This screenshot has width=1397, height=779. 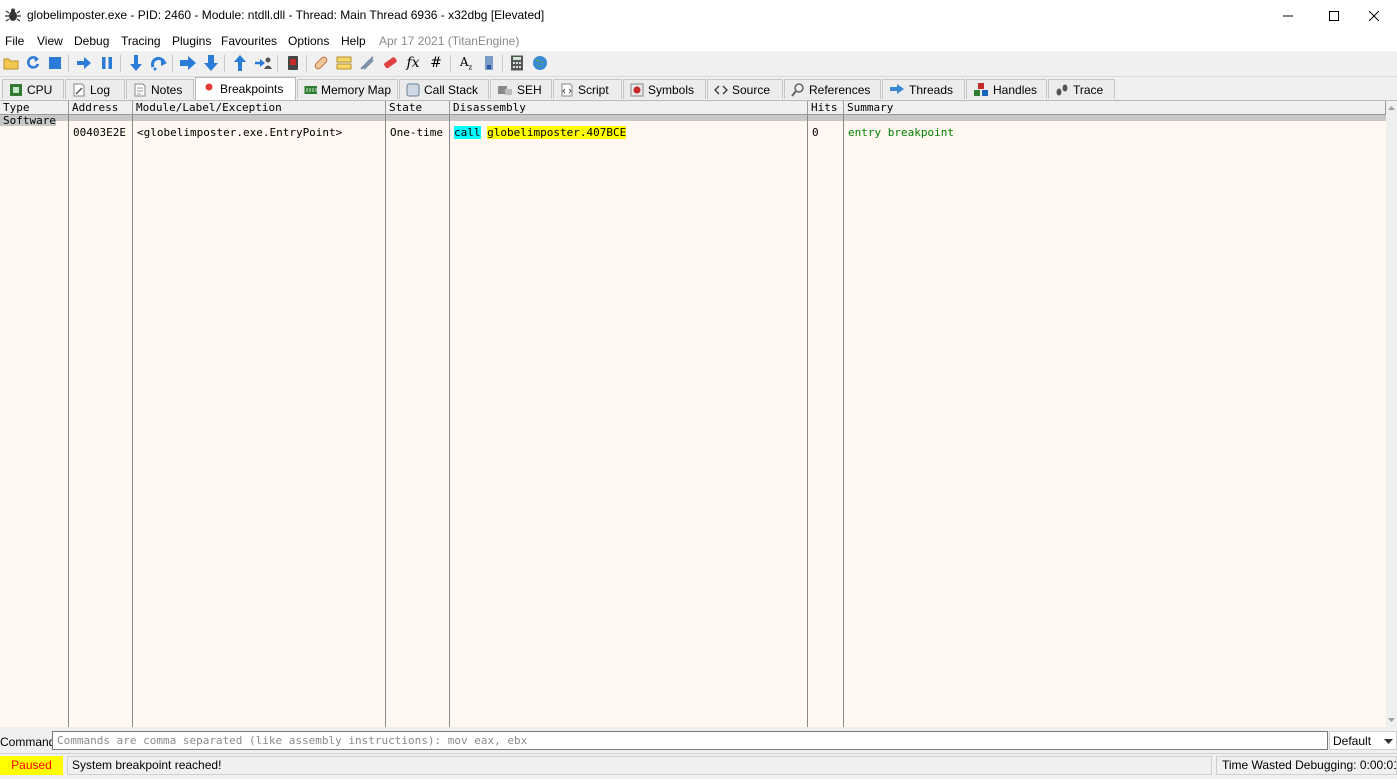 I want to click on step-over-icon, so click(x=159, y=63).